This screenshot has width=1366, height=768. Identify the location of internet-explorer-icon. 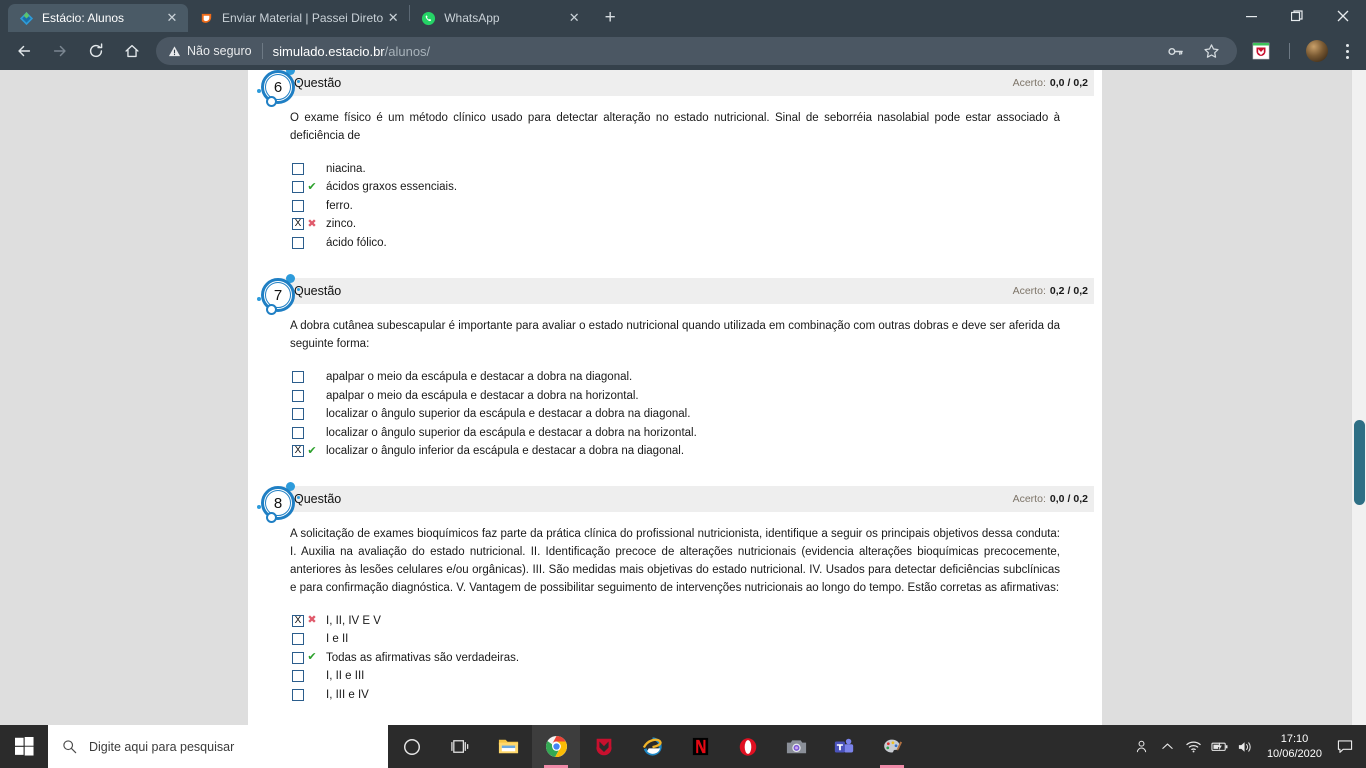
(652, 746).